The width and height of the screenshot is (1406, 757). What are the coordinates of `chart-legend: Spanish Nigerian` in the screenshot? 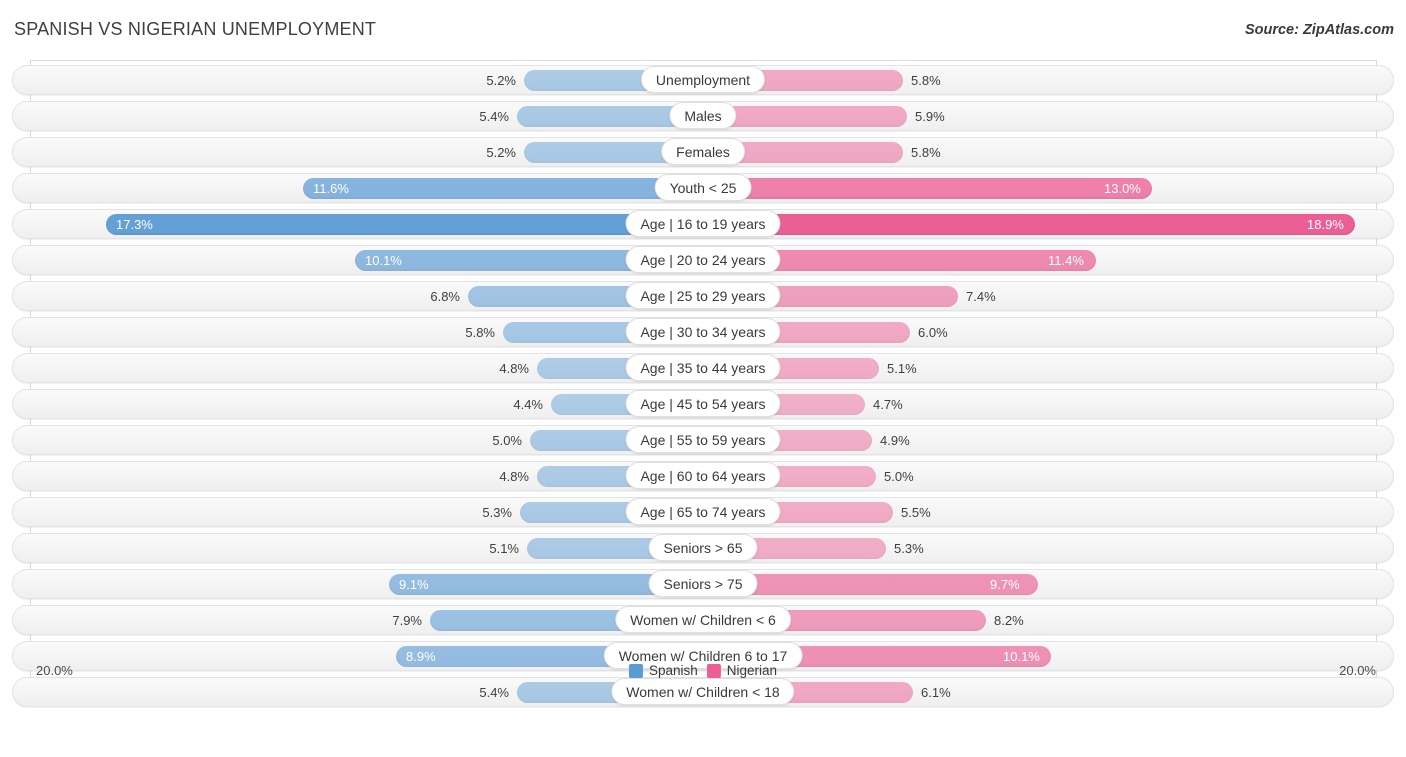 It's located at (703, 670).